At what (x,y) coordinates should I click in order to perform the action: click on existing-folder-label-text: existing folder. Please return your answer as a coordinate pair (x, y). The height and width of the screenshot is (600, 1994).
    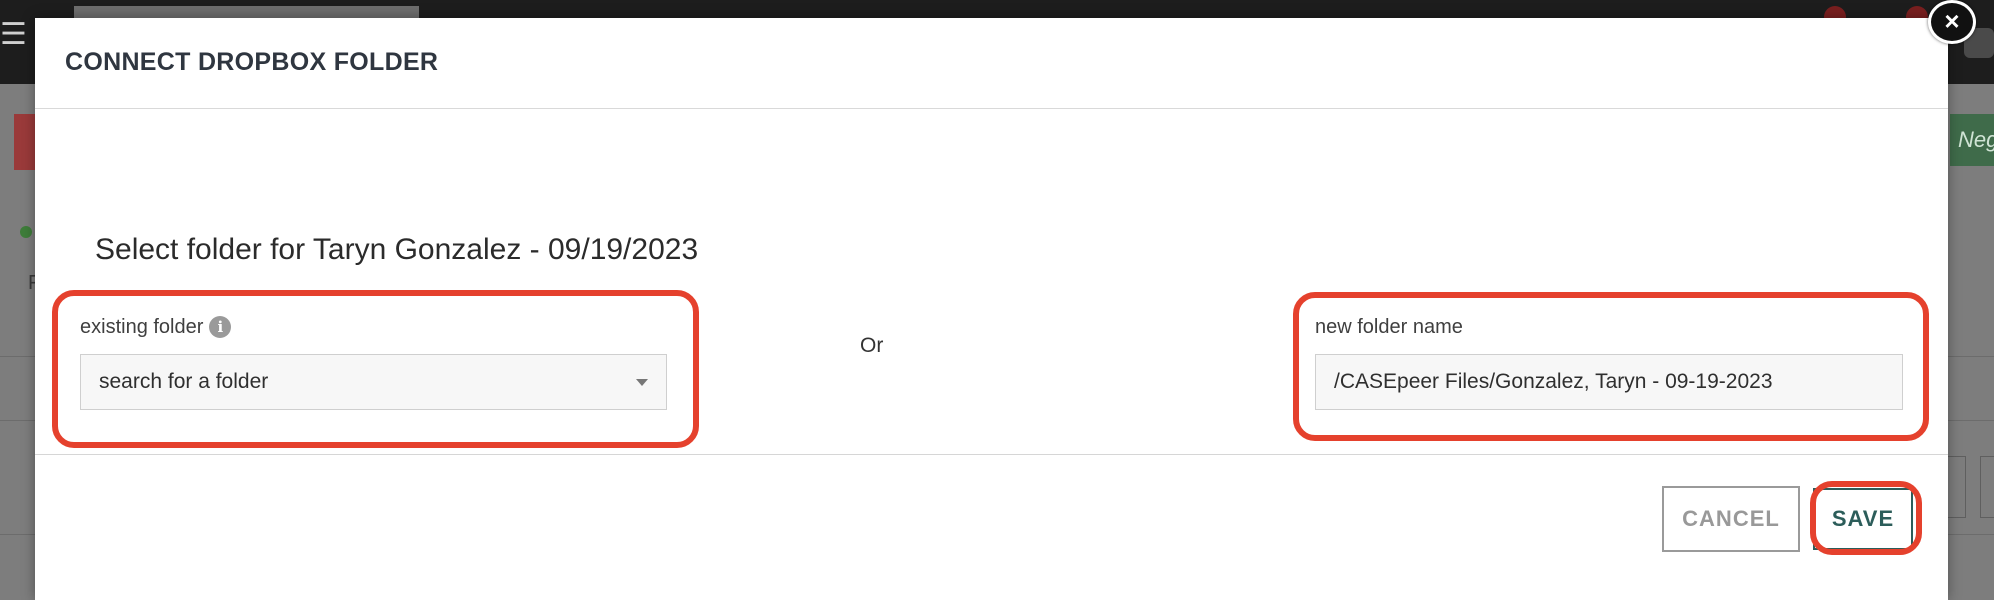
    Looking at the image, I should click on (142, 327).